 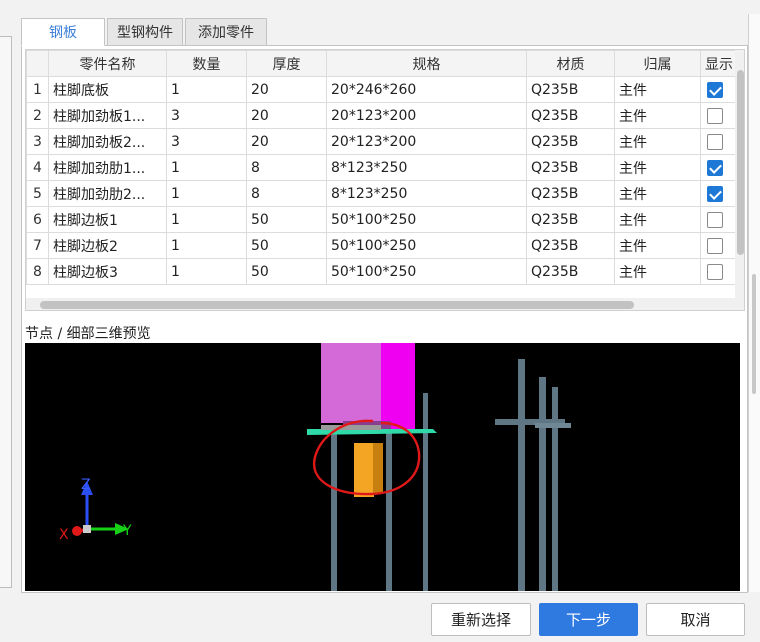 I want to click on table-row: 2 柱脚加劲板1... 3 20 20*123*200 Q235B 主件, so click(x=385, y=115).